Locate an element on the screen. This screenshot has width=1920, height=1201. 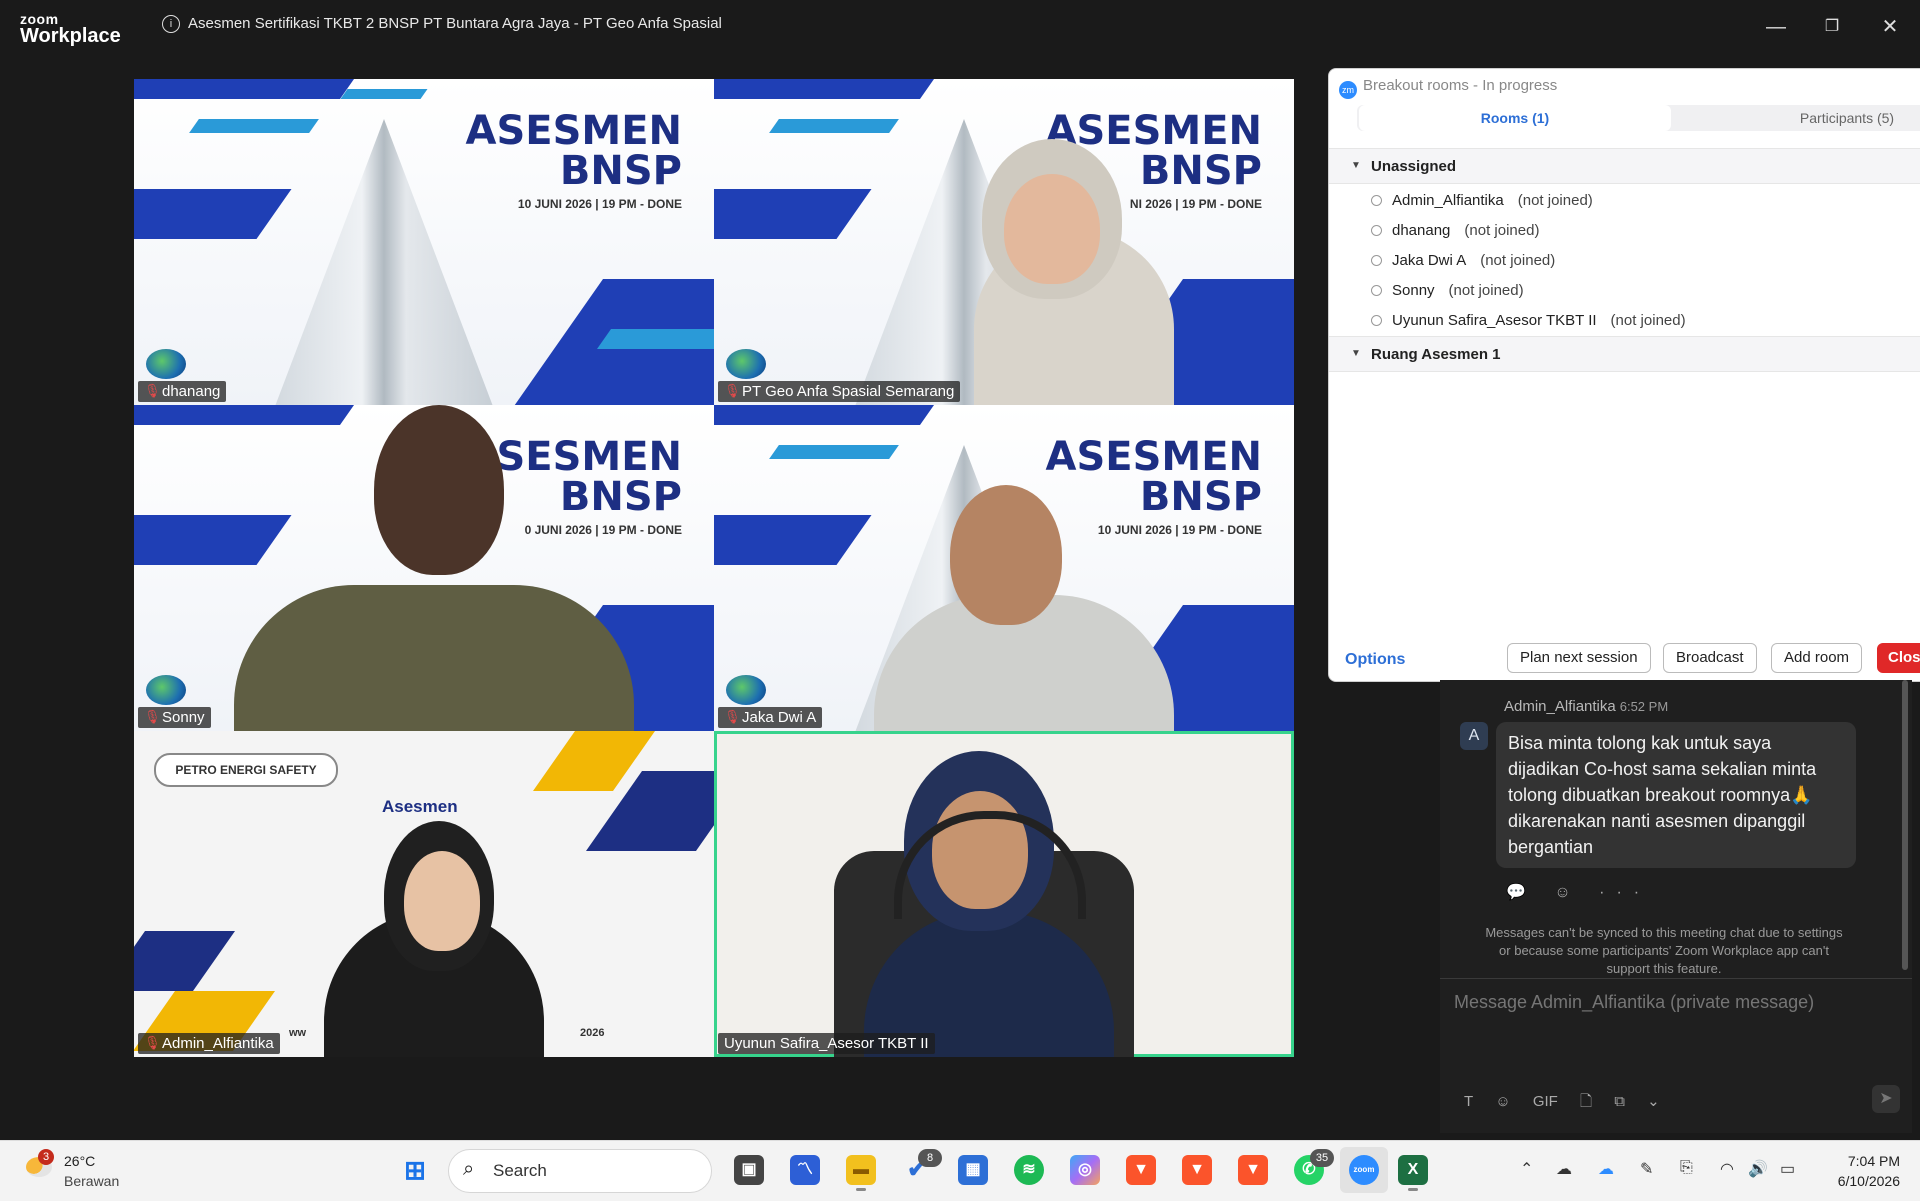
background-date: NI 2026 | 19 PM - DONE is located at coordinates (1195, 204).